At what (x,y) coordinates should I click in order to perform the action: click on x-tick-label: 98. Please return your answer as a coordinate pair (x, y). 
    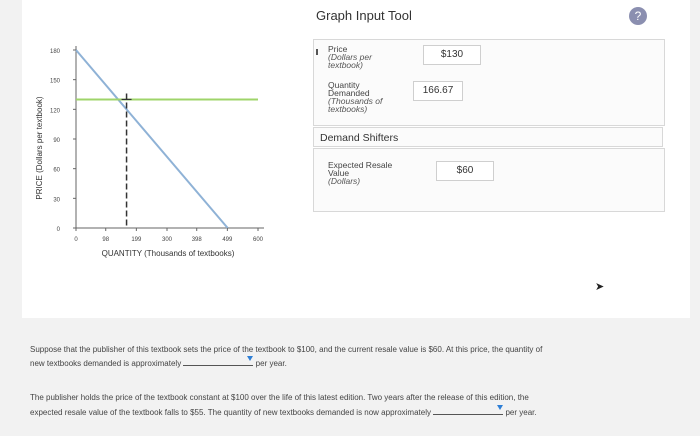
    Looking at the image, I should click on (105, 240).